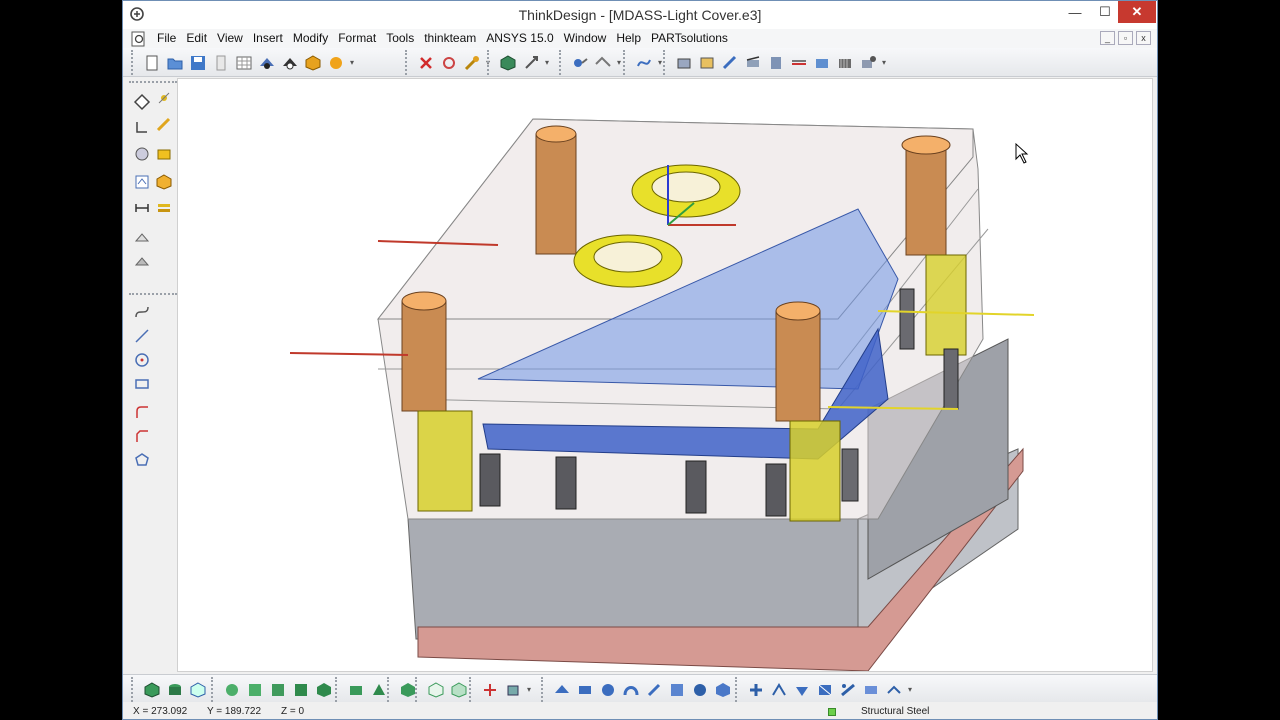  Describe the element at coordinates (142, 208) in the screenshot. I see `dimension-icon` at that location.